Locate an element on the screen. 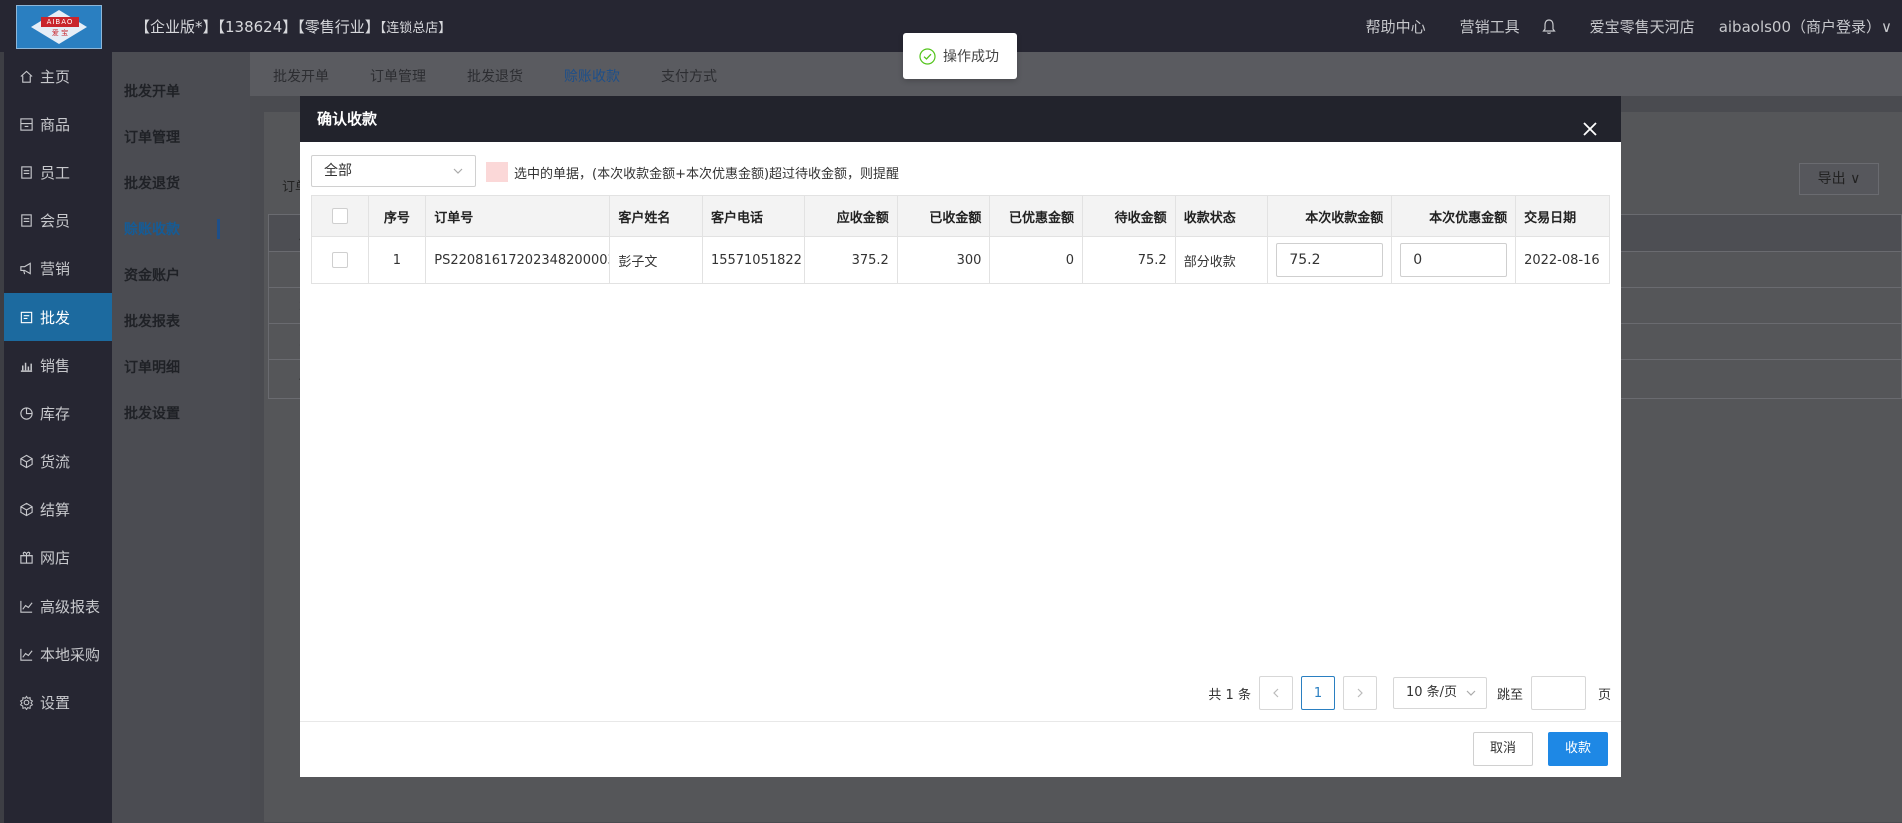 The image size is (1902, 823). column-header: 已收金额 is located at coordinates (944, 216).